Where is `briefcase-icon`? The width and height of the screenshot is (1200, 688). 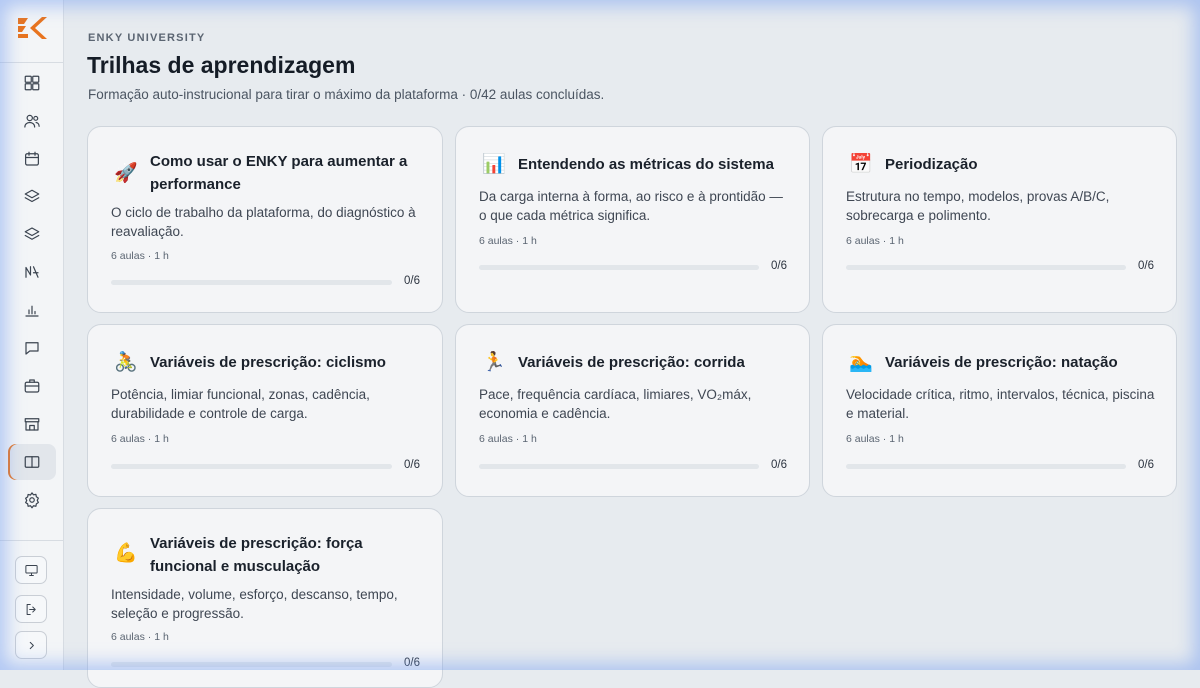
briefcase-icon is located at coordinates (32, 386).